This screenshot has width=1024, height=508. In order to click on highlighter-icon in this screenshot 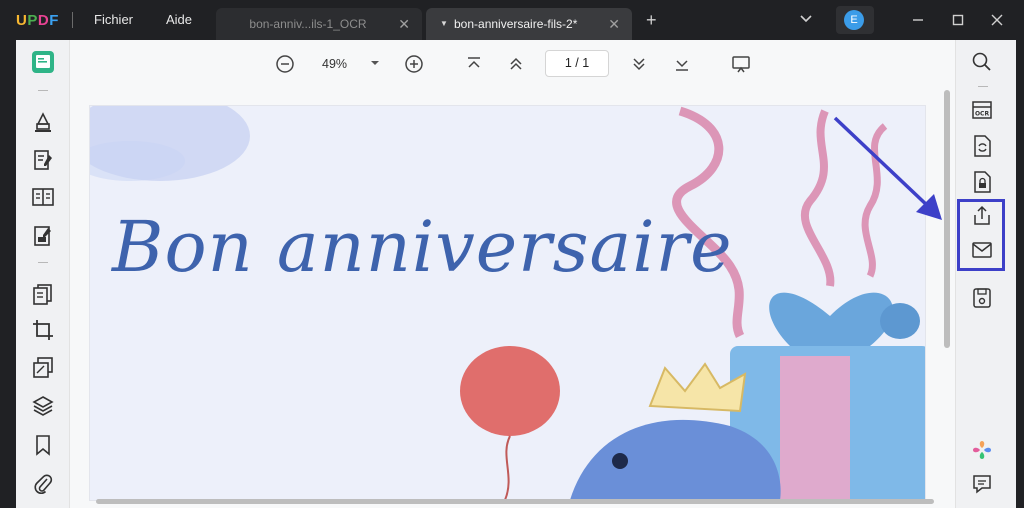, I will do `click(43, 122)`.